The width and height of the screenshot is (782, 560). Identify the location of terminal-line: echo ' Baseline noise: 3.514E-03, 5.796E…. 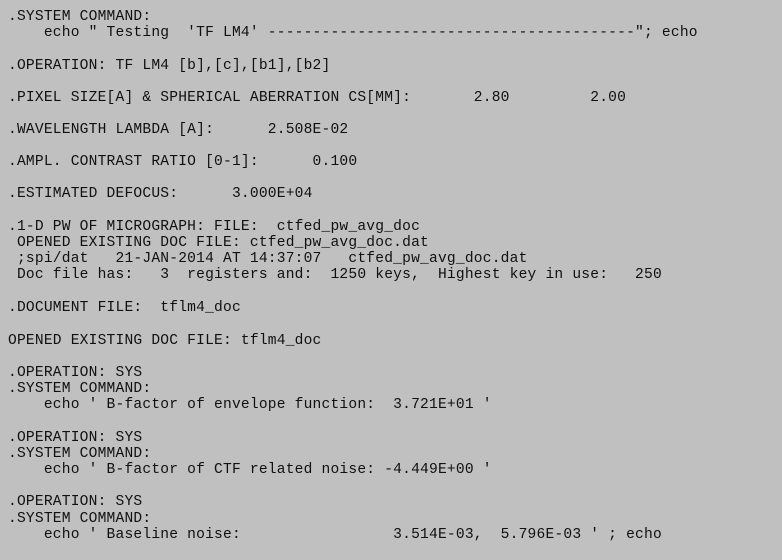
(335, 535).